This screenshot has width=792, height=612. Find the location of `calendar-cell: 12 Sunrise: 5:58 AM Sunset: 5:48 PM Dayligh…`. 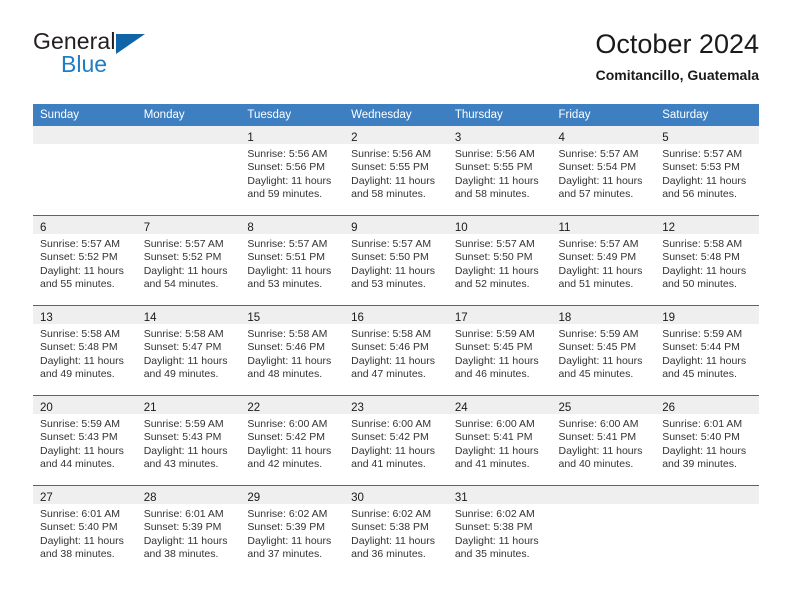

calendar-cell: 12 Sunrise: 5:58 AM Sunset: 5:48 PM Dayligh… is located at coordinates (707, 260).